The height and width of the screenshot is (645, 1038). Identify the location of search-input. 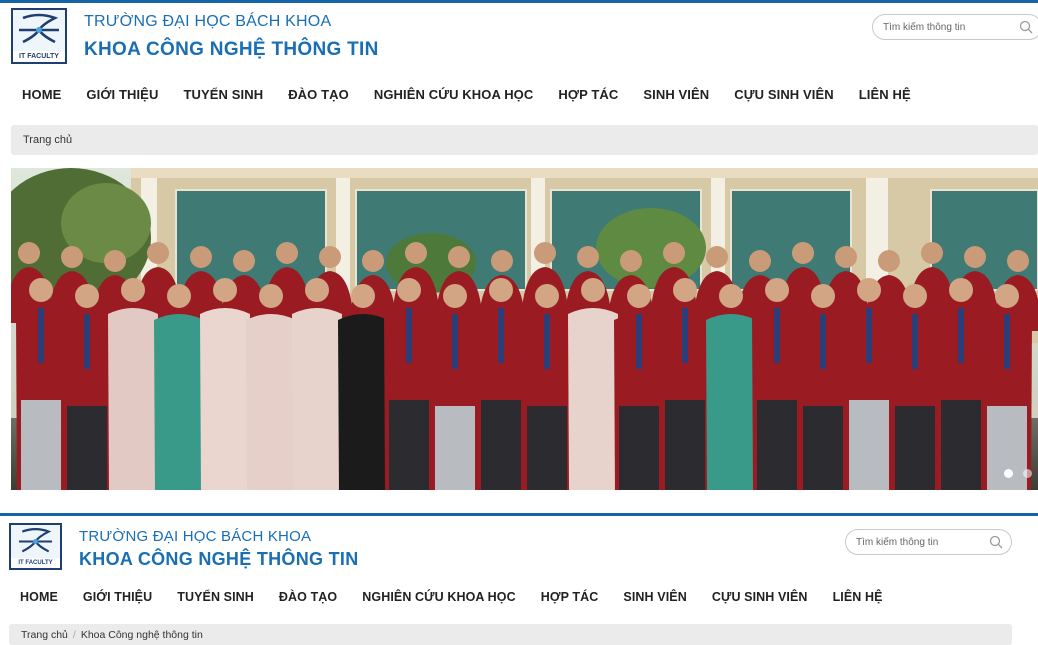
(948, 27).